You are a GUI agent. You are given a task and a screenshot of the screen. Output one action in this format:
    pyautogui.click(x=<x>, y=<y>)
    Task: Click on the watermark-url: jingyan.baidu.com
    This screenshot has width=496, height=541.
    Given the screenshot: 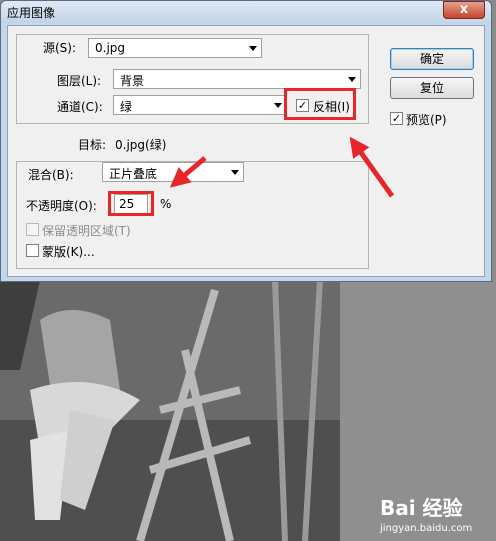 What is the action you would take?
    pyautogui.click(x=426, y=528)
    